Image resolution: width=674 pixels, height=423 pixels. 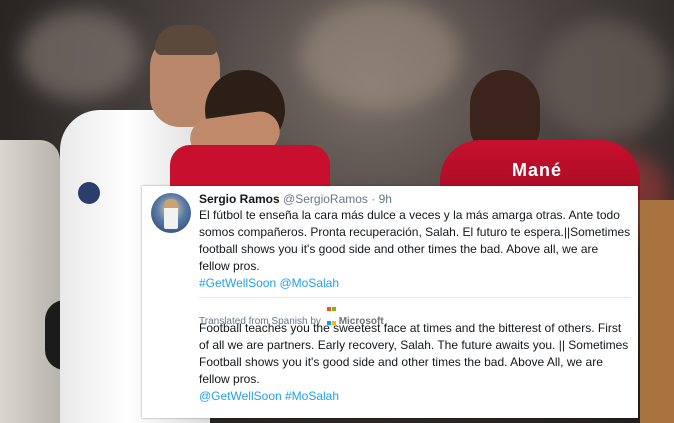 I want to click on avatar, so click(x=171, y=213).